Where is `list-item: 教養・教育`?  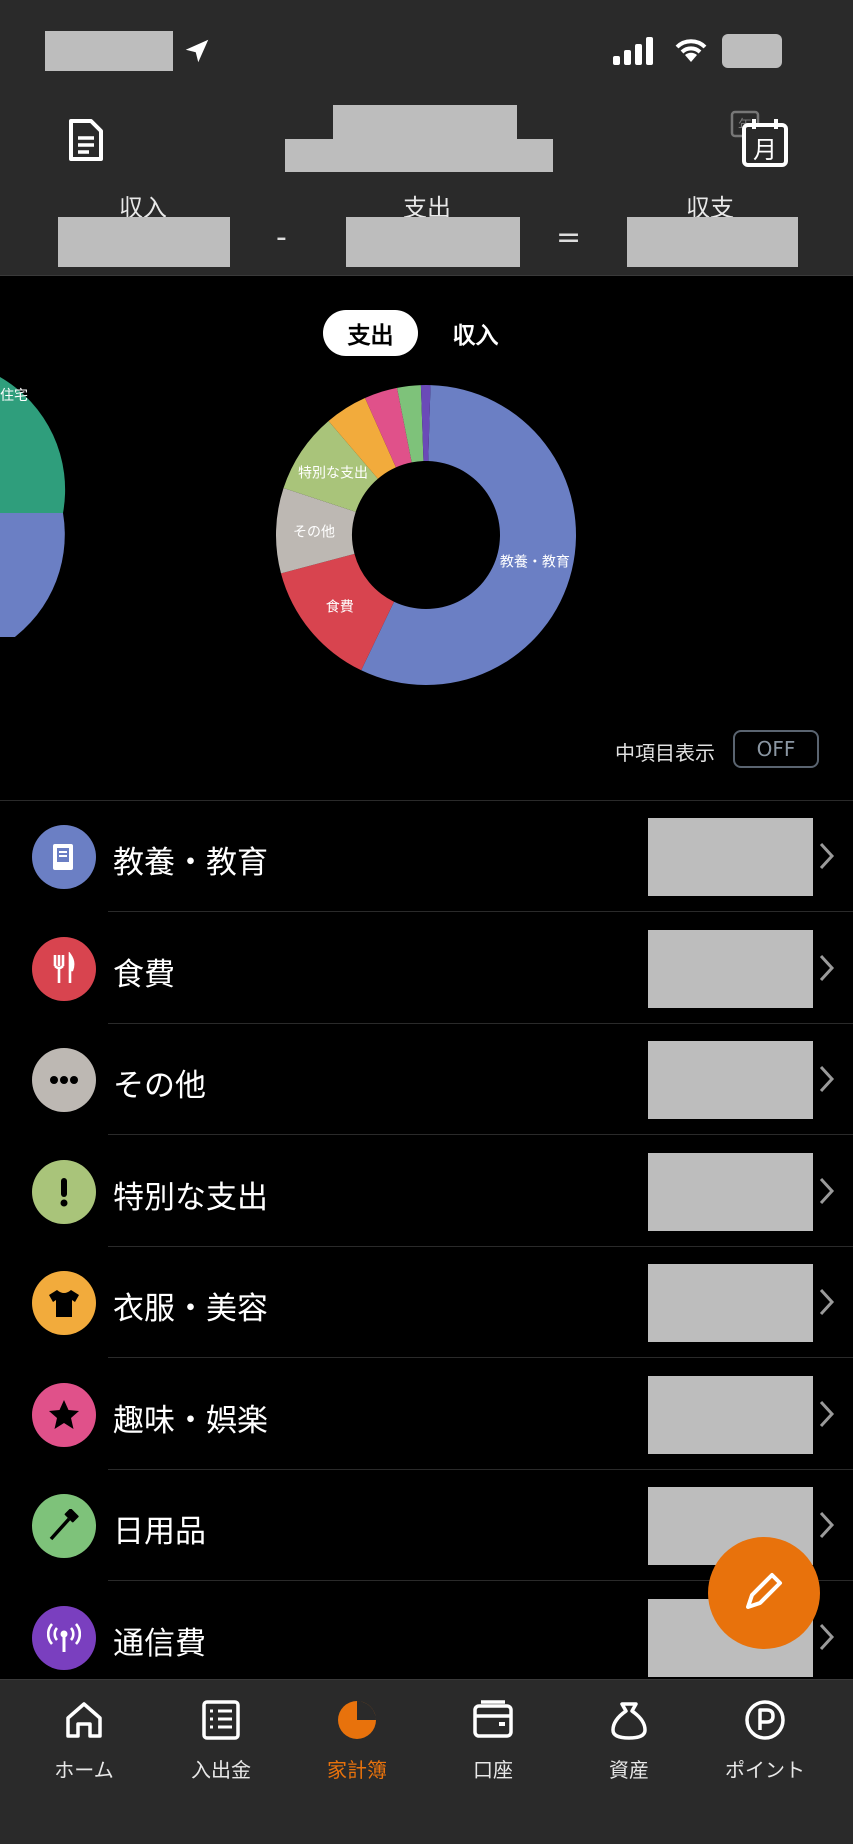 list-item: 教養・教育 is located at coordinates (426, 856).